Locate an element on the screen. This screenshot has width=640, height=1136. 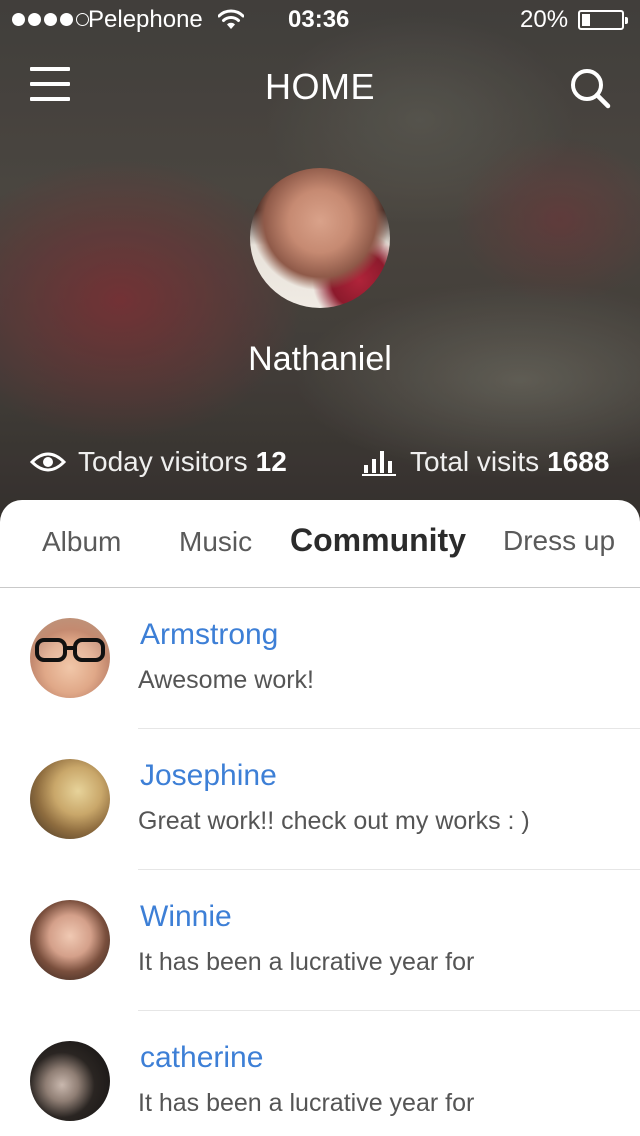
carrier-name: Pelephone is located at coordinates (145, 19).